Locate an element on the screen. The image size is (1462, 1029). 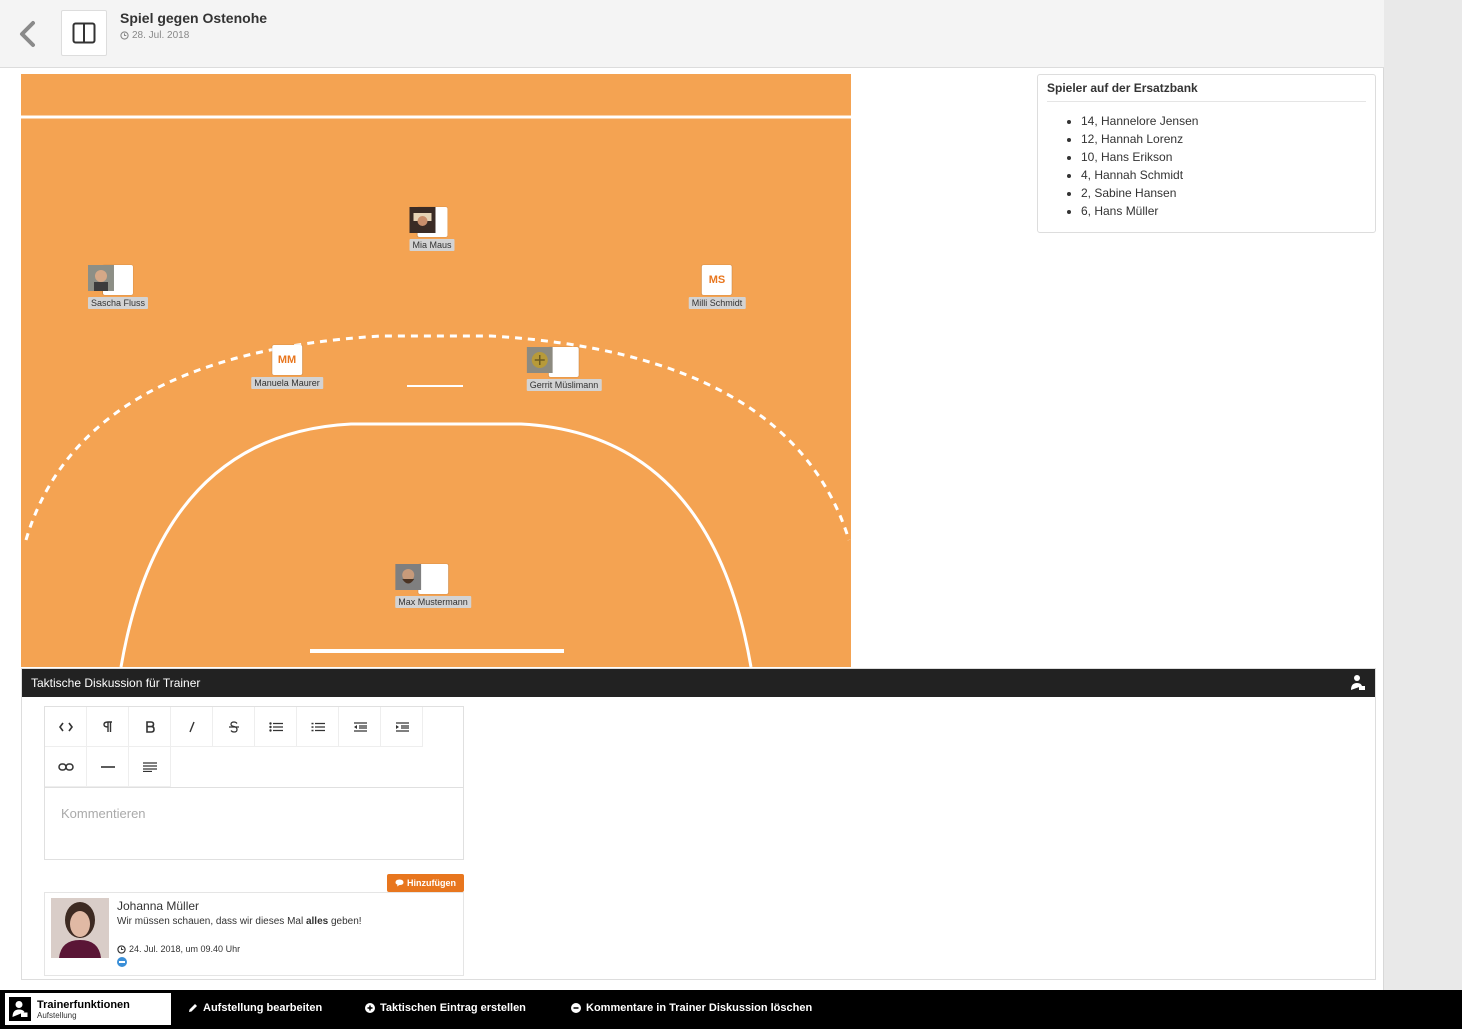
remove-comment-icon is located at coordinates (122, 962).